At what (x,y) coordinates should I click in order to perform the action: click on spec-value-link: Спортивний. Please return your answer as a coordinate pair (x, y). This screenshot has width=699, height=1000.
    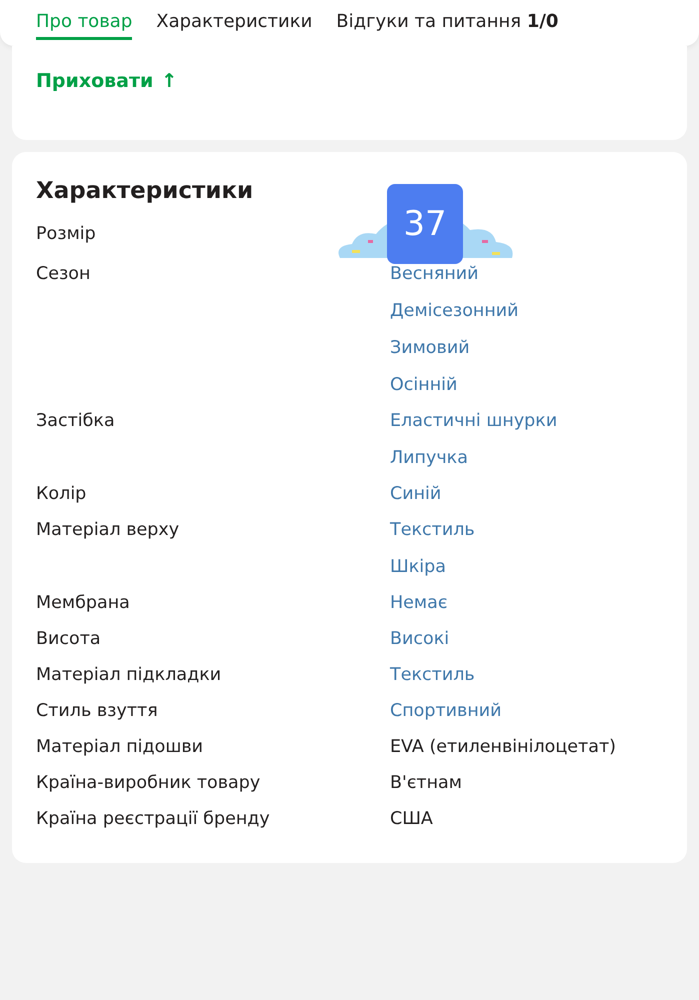
    Looking at the image, I should click on (446, 711).